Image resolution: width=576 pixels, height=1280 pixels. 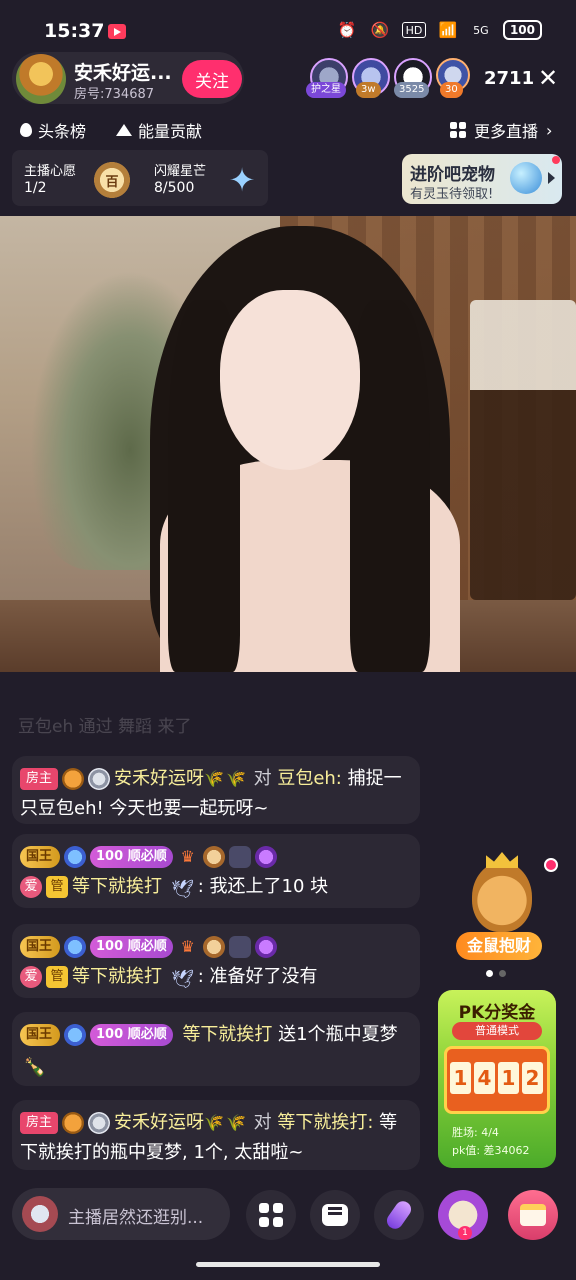 What do you see at coordinates (452, 194) in the screenshot?
I see `promo-subtitle: 有灵玉待领取!` at bounding box center [452, 194].